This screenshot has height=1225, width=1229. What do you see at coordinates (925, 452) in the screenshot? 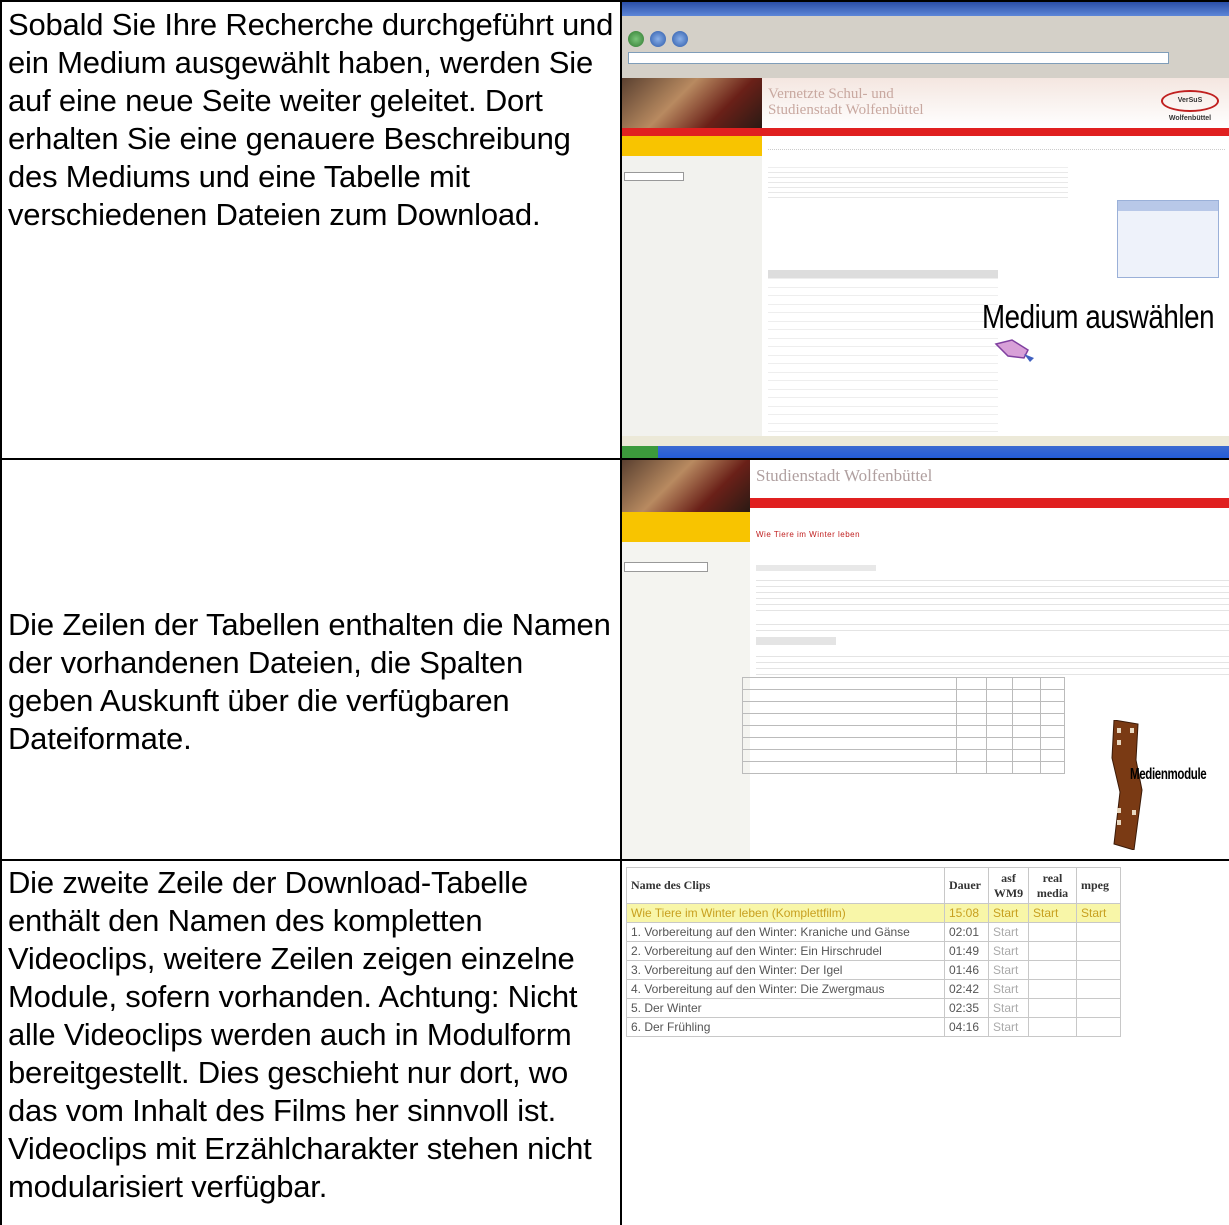
I see `windows-taskbar` at bounding box center [925, 452].